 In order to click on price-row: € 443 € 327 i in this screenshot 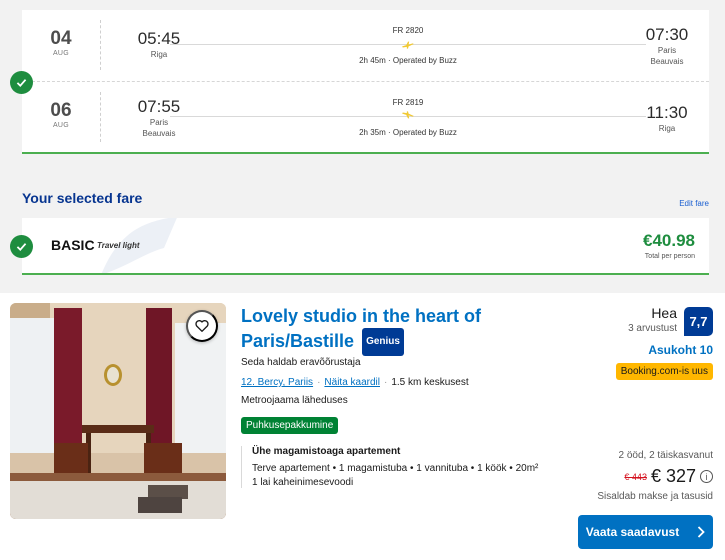, I will do `click(668, 476)`.